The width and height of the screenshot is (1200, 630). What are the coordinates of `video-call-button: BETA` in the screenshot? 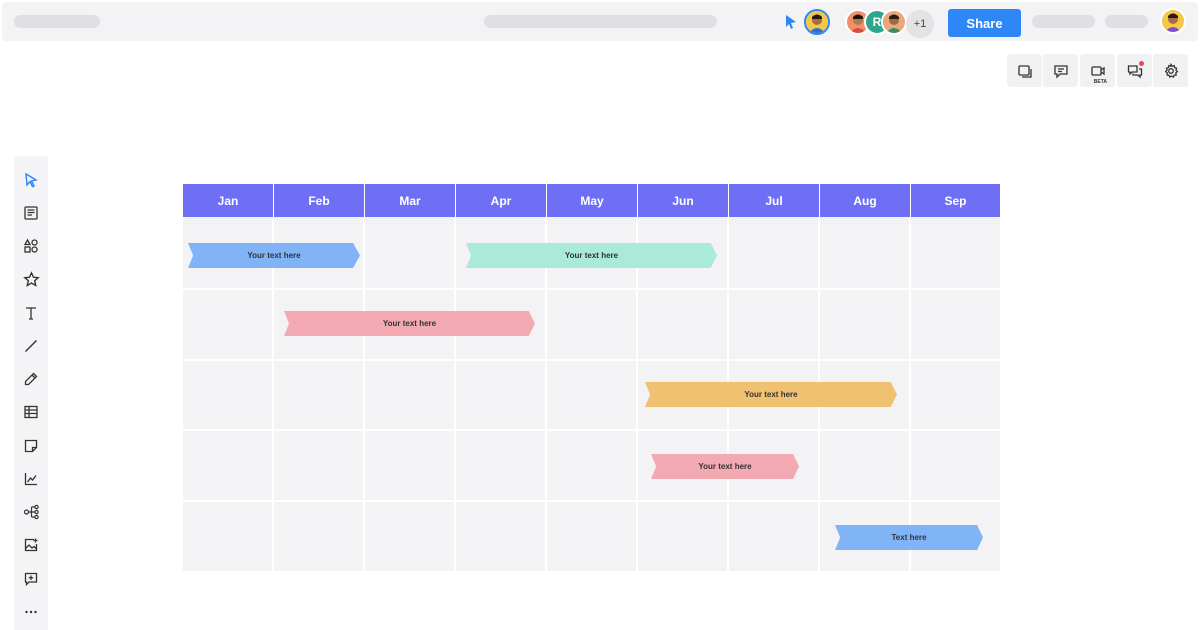 It's located at (1097, 70).